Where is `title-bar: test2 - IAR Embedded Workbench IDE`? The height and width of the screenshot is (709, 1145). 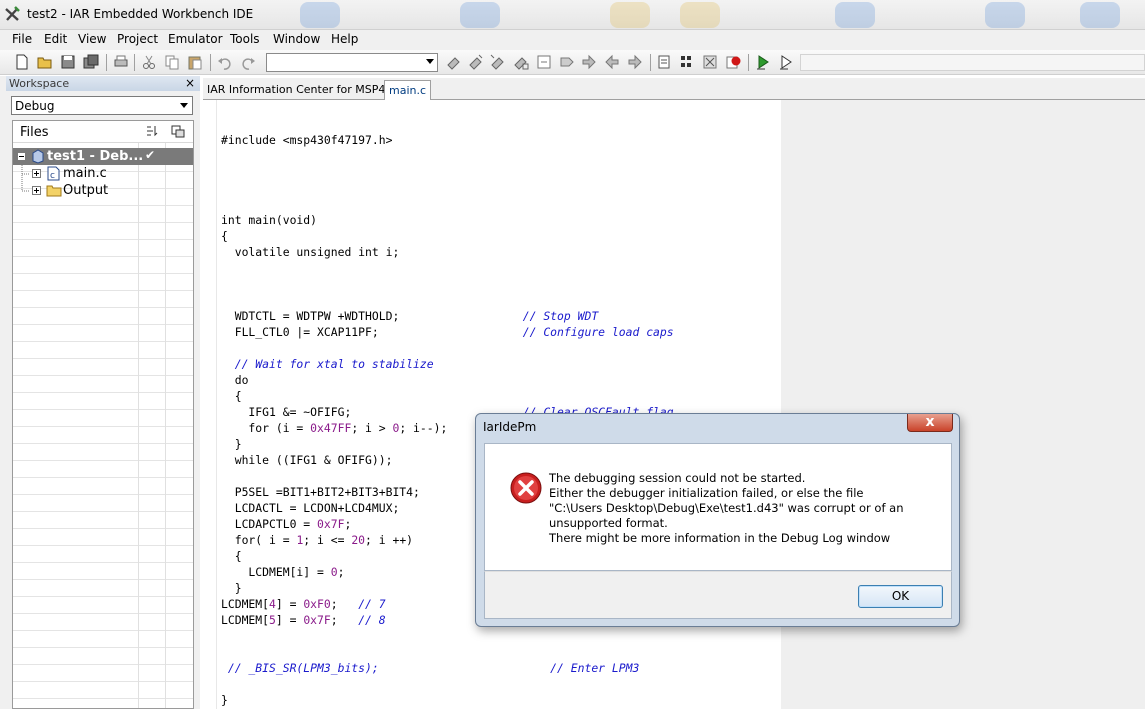
title-bar: test2 - IAR Embedded Workbench IDE is located at coordinates (572, 15).